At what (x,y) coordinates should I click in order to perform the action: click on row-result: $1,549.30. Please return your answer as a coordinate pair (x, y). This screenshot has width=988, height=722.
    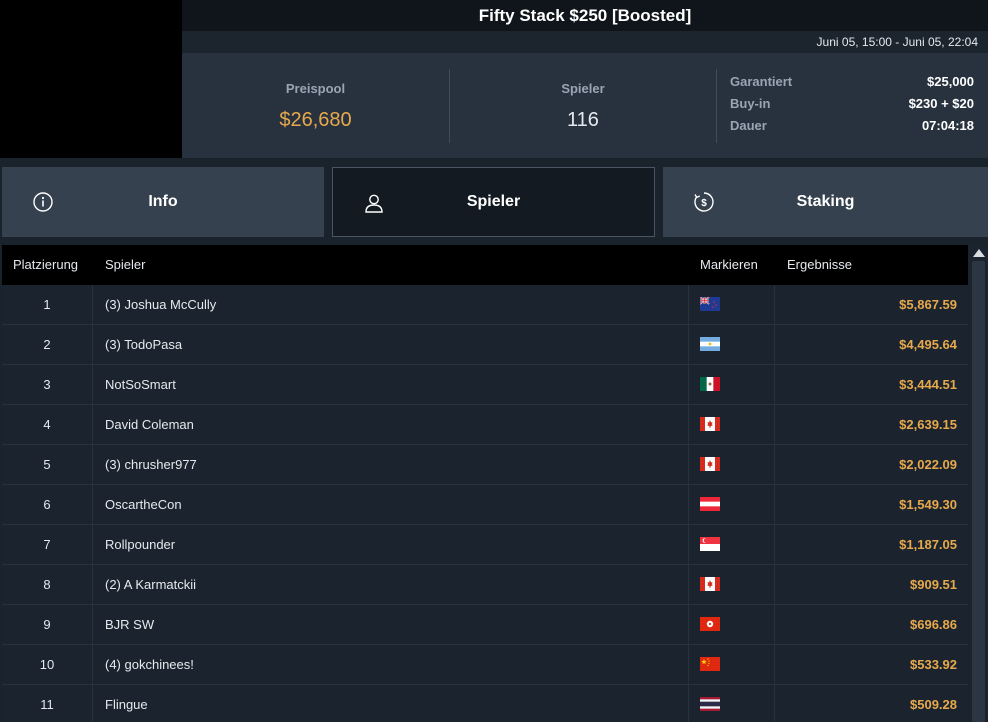
    Looking at the image, I should click on (928, 504).